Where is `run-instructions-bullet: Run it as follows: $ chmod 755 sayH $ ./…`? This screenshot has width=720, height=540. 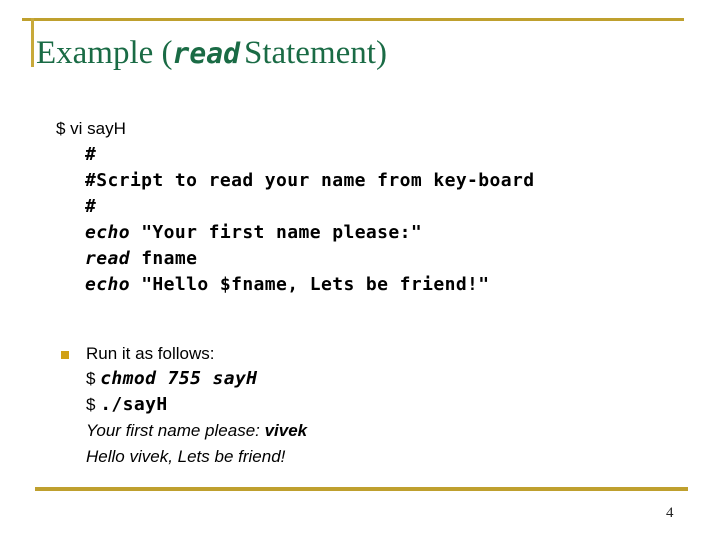 run-instructions-bullet: Run it as follows: $ chmod 755 sayH $ ./… is located at coordinates (184, 406).